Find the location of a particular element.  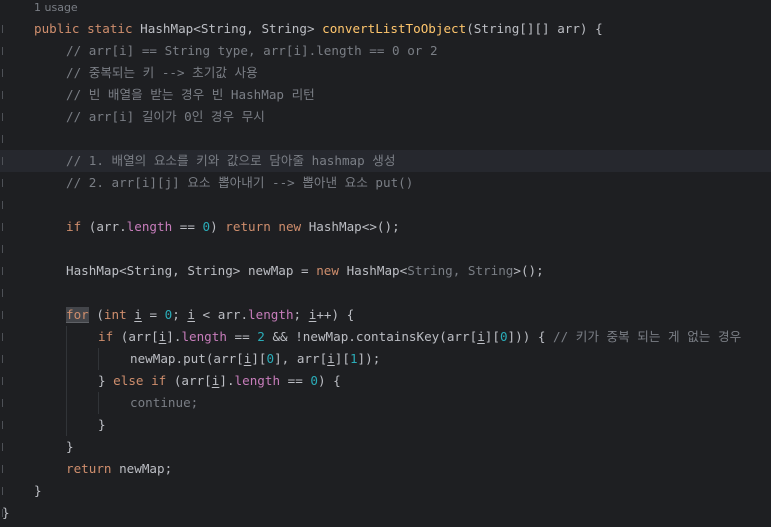

code-token: // 중복되는 키 --> 초기값 사용 is located at coordinates (162, 72).